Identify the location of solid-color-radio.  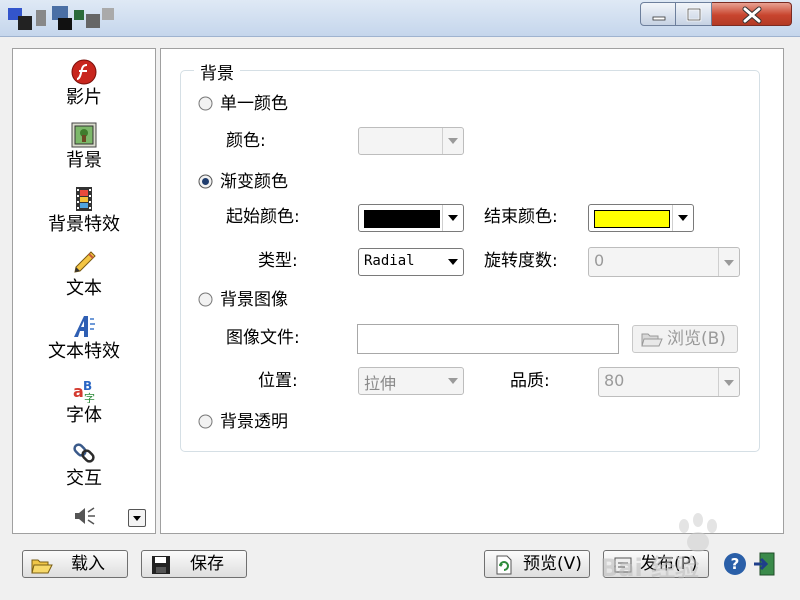
(205, 103).